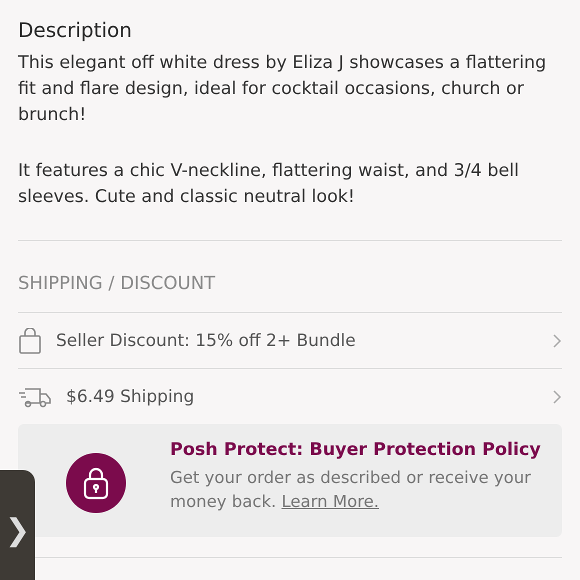  Describe the element at coordinates (75, 30) in the screenshot. I see `section-title: Description` at that location.